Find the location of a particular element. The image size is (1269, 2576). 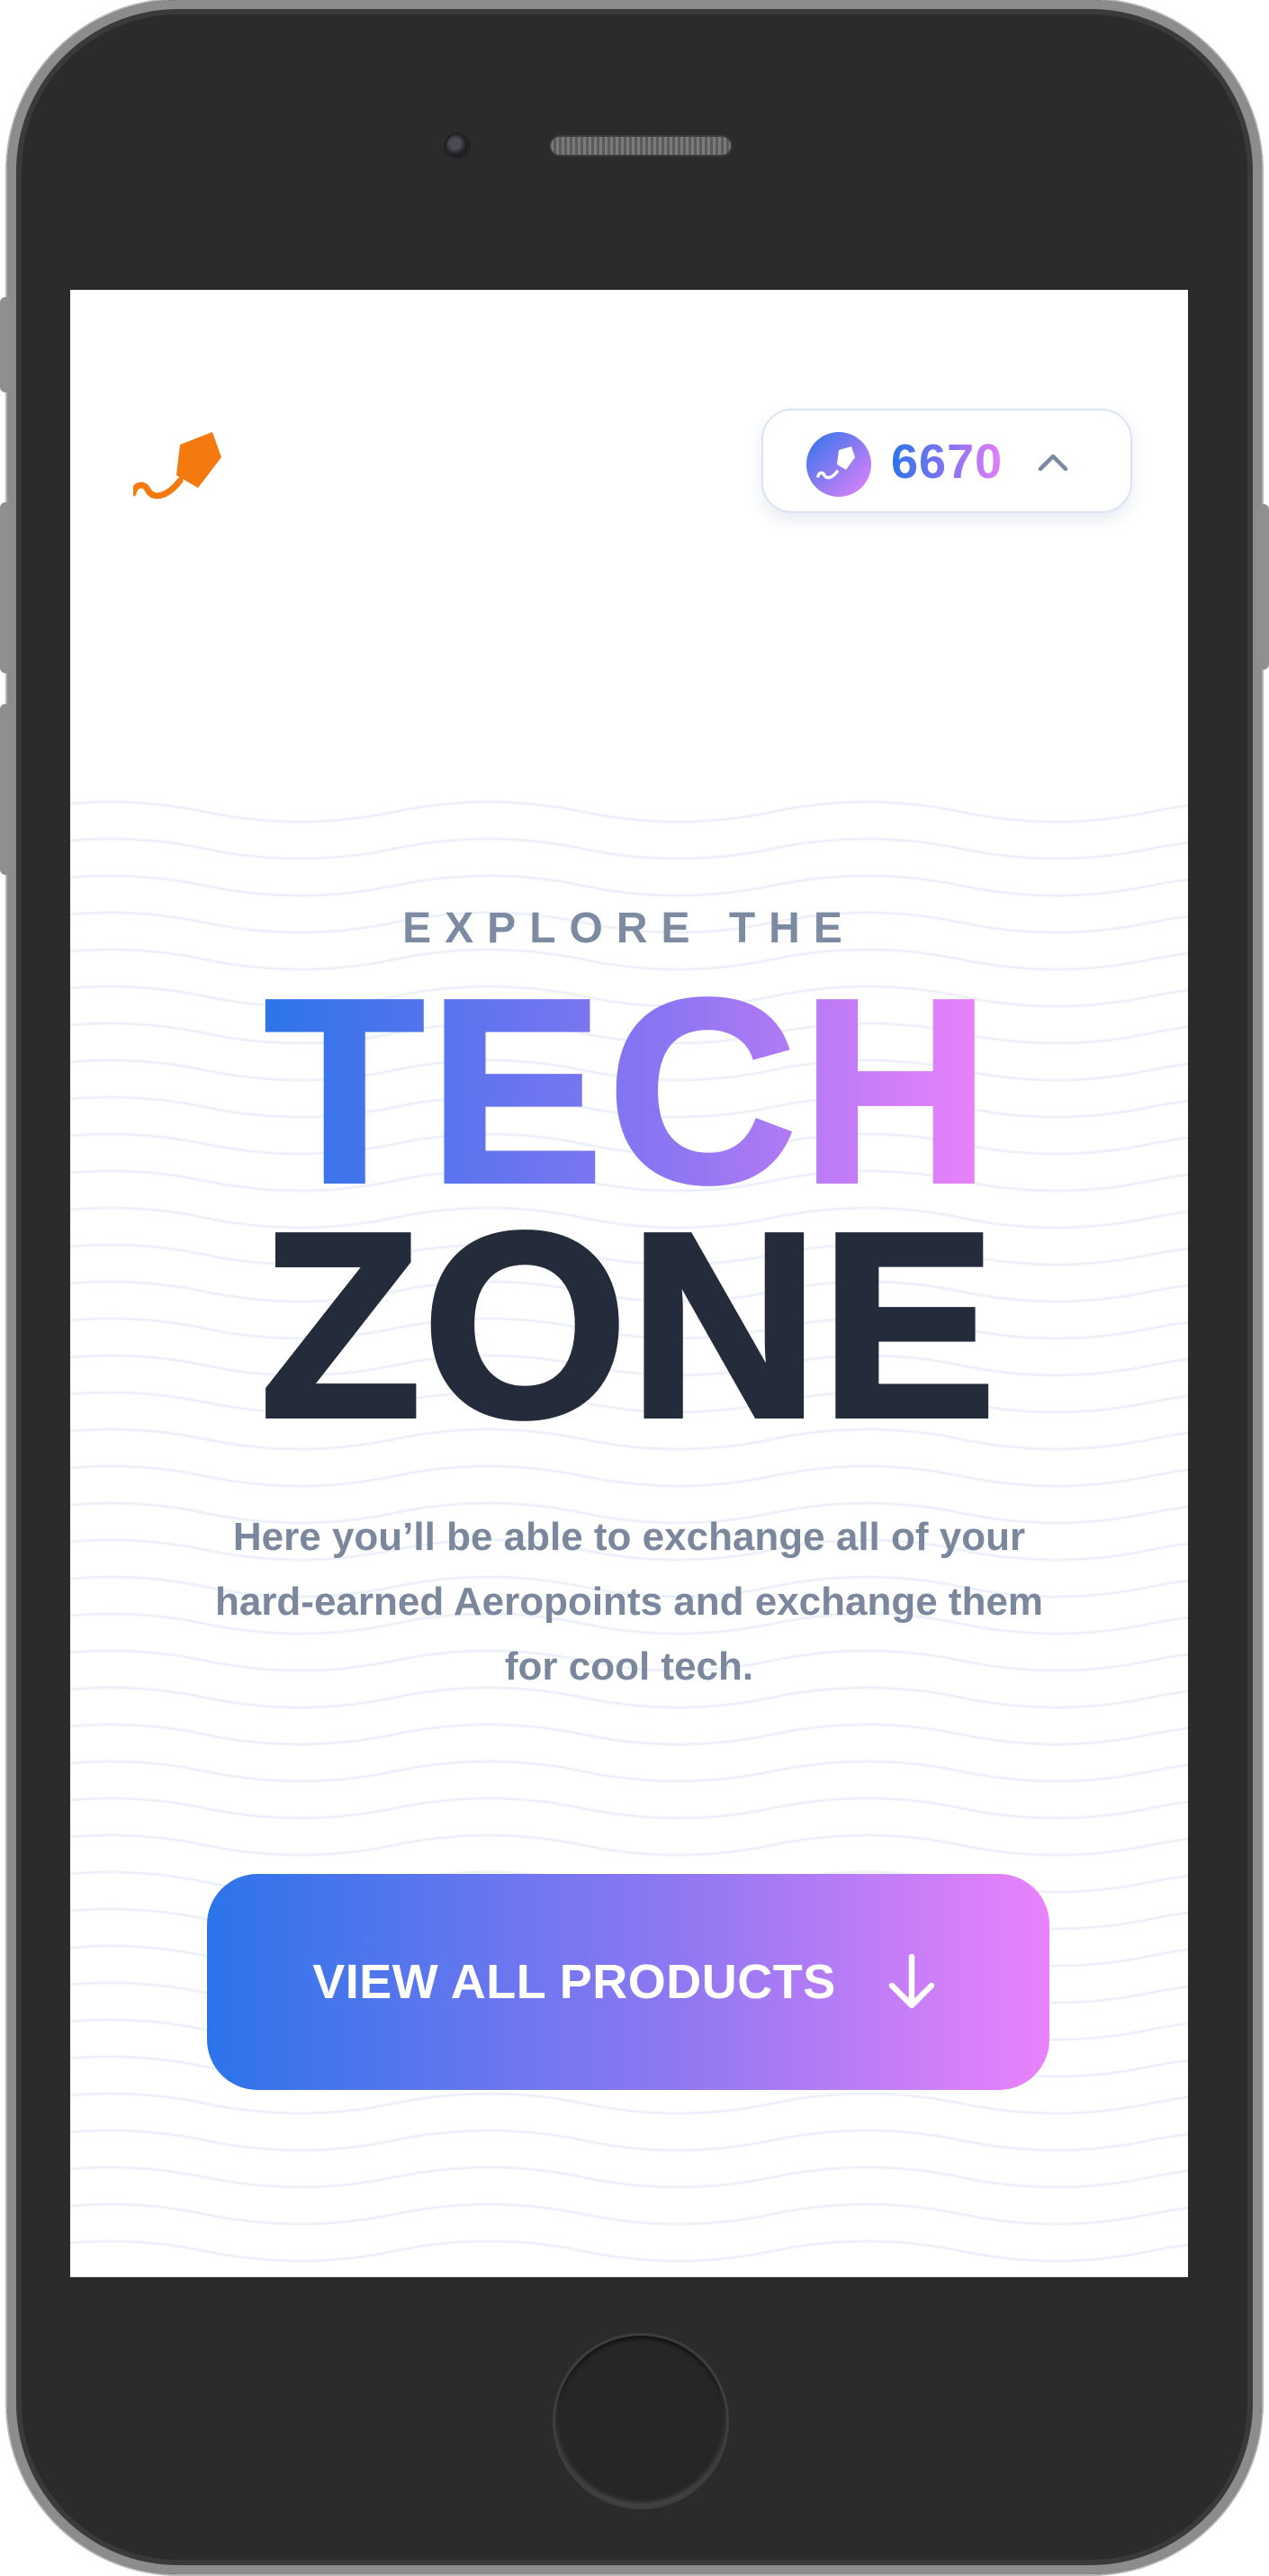

phone-side-button-volume-down is located at coordinates (6, 789).